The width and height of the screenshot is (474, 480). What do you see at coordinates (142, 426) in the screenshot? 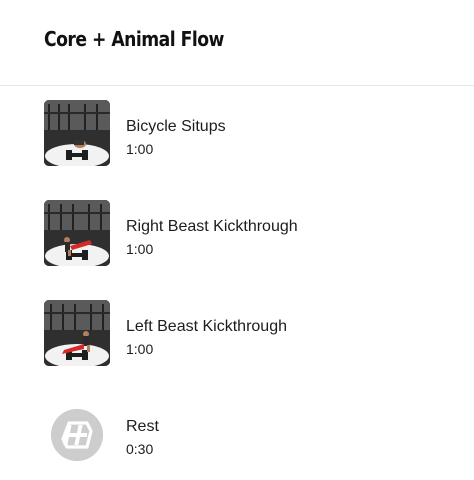
I see `exercise-name: Rest` at bounding box center [142, 426].